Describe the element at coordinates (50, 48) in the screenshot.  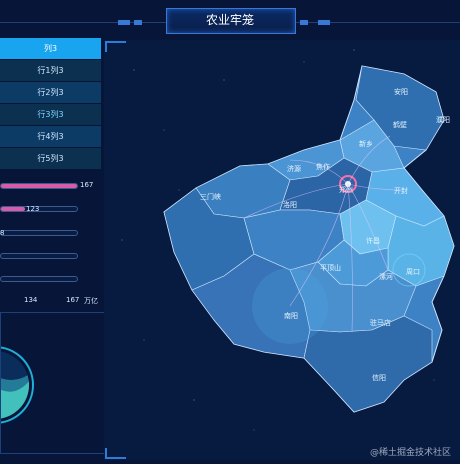
I see `table-header: 列3` at that location.